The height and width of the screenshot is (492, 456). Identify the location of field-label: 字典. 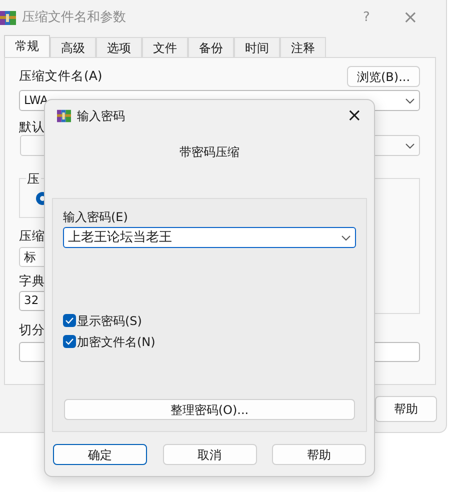
(32, 281).